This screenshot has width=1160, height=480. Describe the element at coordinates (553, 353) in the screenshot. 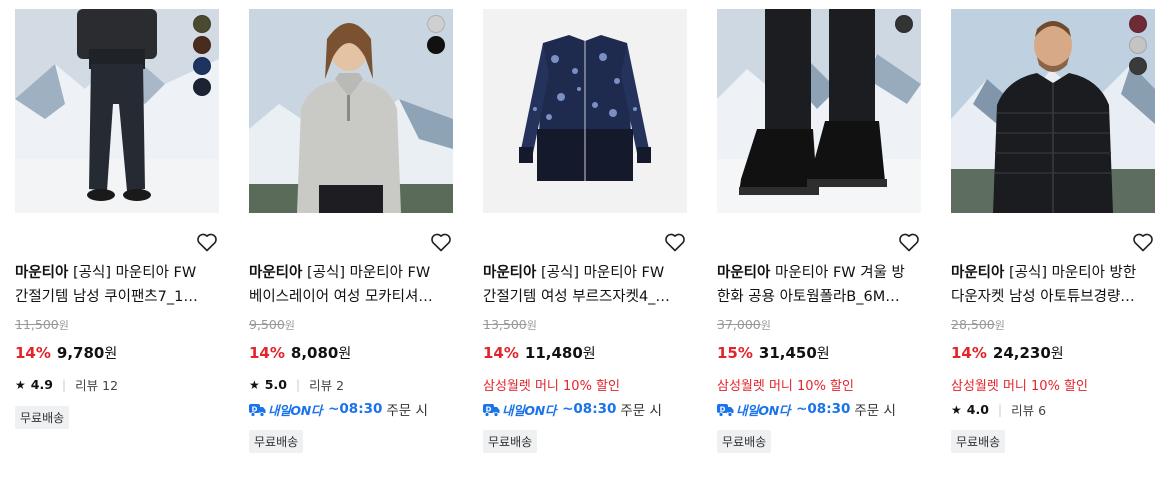

I see `sale-price: 11,480` at that location.